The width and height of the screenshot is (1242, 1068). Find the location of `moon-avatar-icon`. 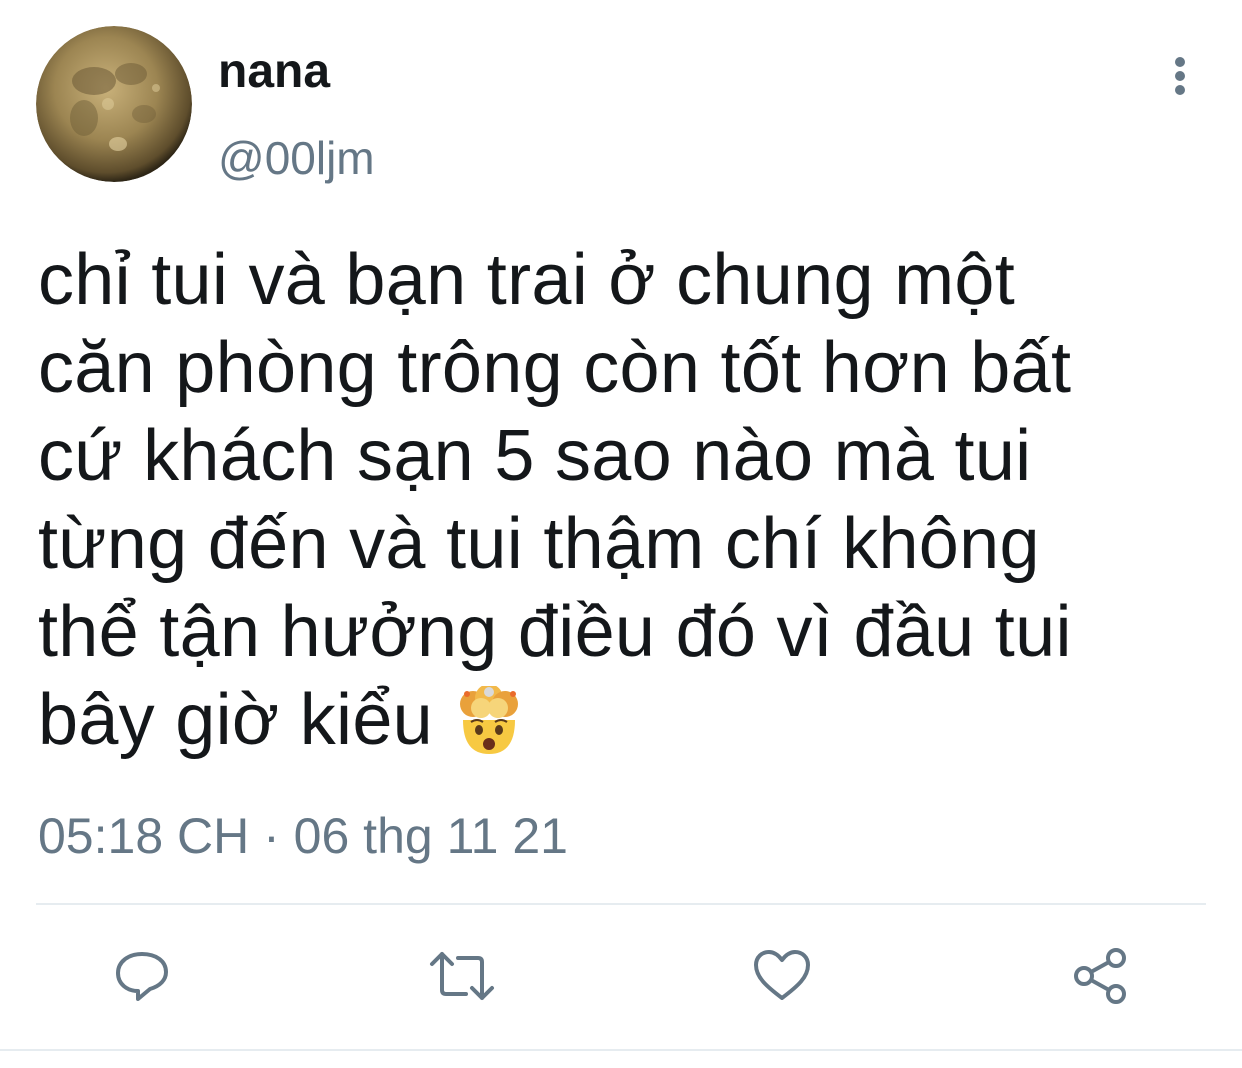

moon-avatar-icon is located at coordinates (114, 104).